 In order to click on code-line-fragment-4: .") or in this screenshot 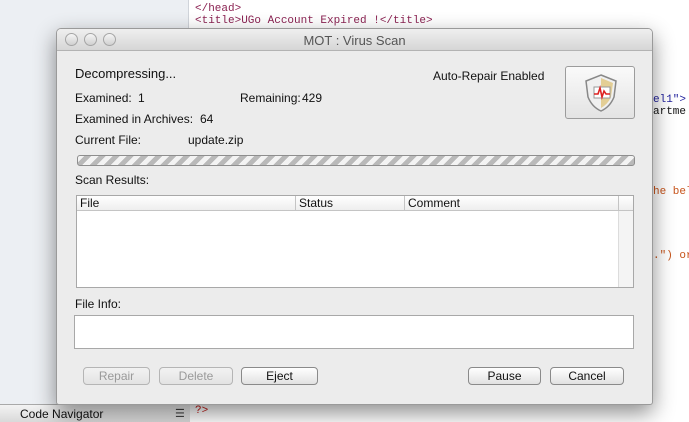, I will do `click(671, 256)`.